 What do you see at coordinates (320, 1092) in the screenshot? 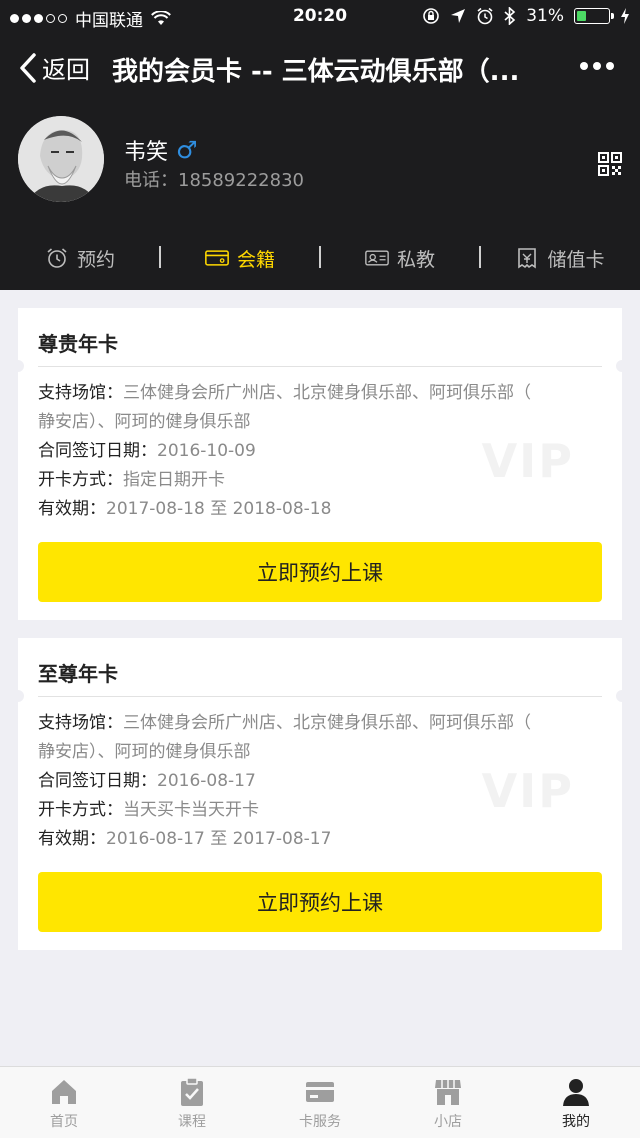
I see `card-icon` at bounding box center [320, 1092].